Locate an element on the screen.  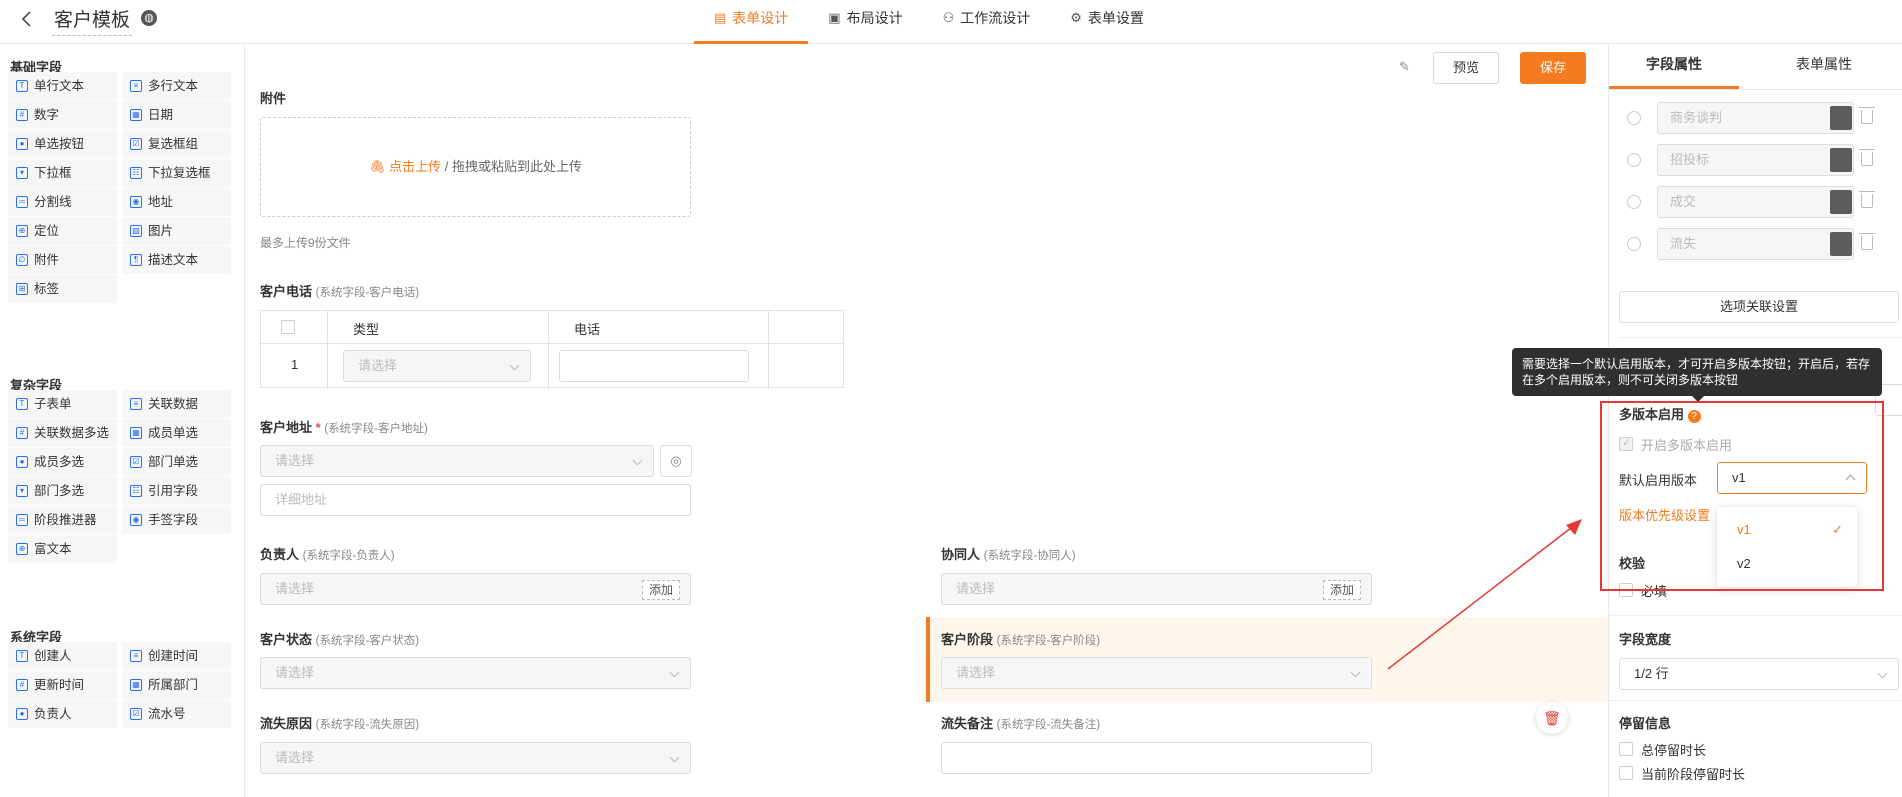
complex-field-item: ☷ 引用字段 is located at coordinates (176, 491).